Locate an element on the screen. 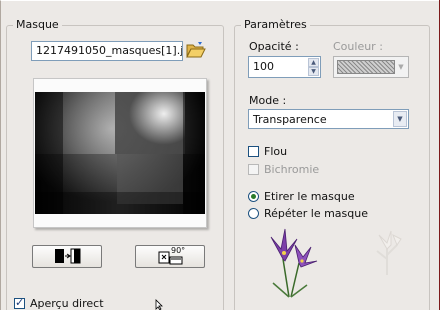  stretch-mask-label: Etirer le masque is located at coordinates (309, 196).